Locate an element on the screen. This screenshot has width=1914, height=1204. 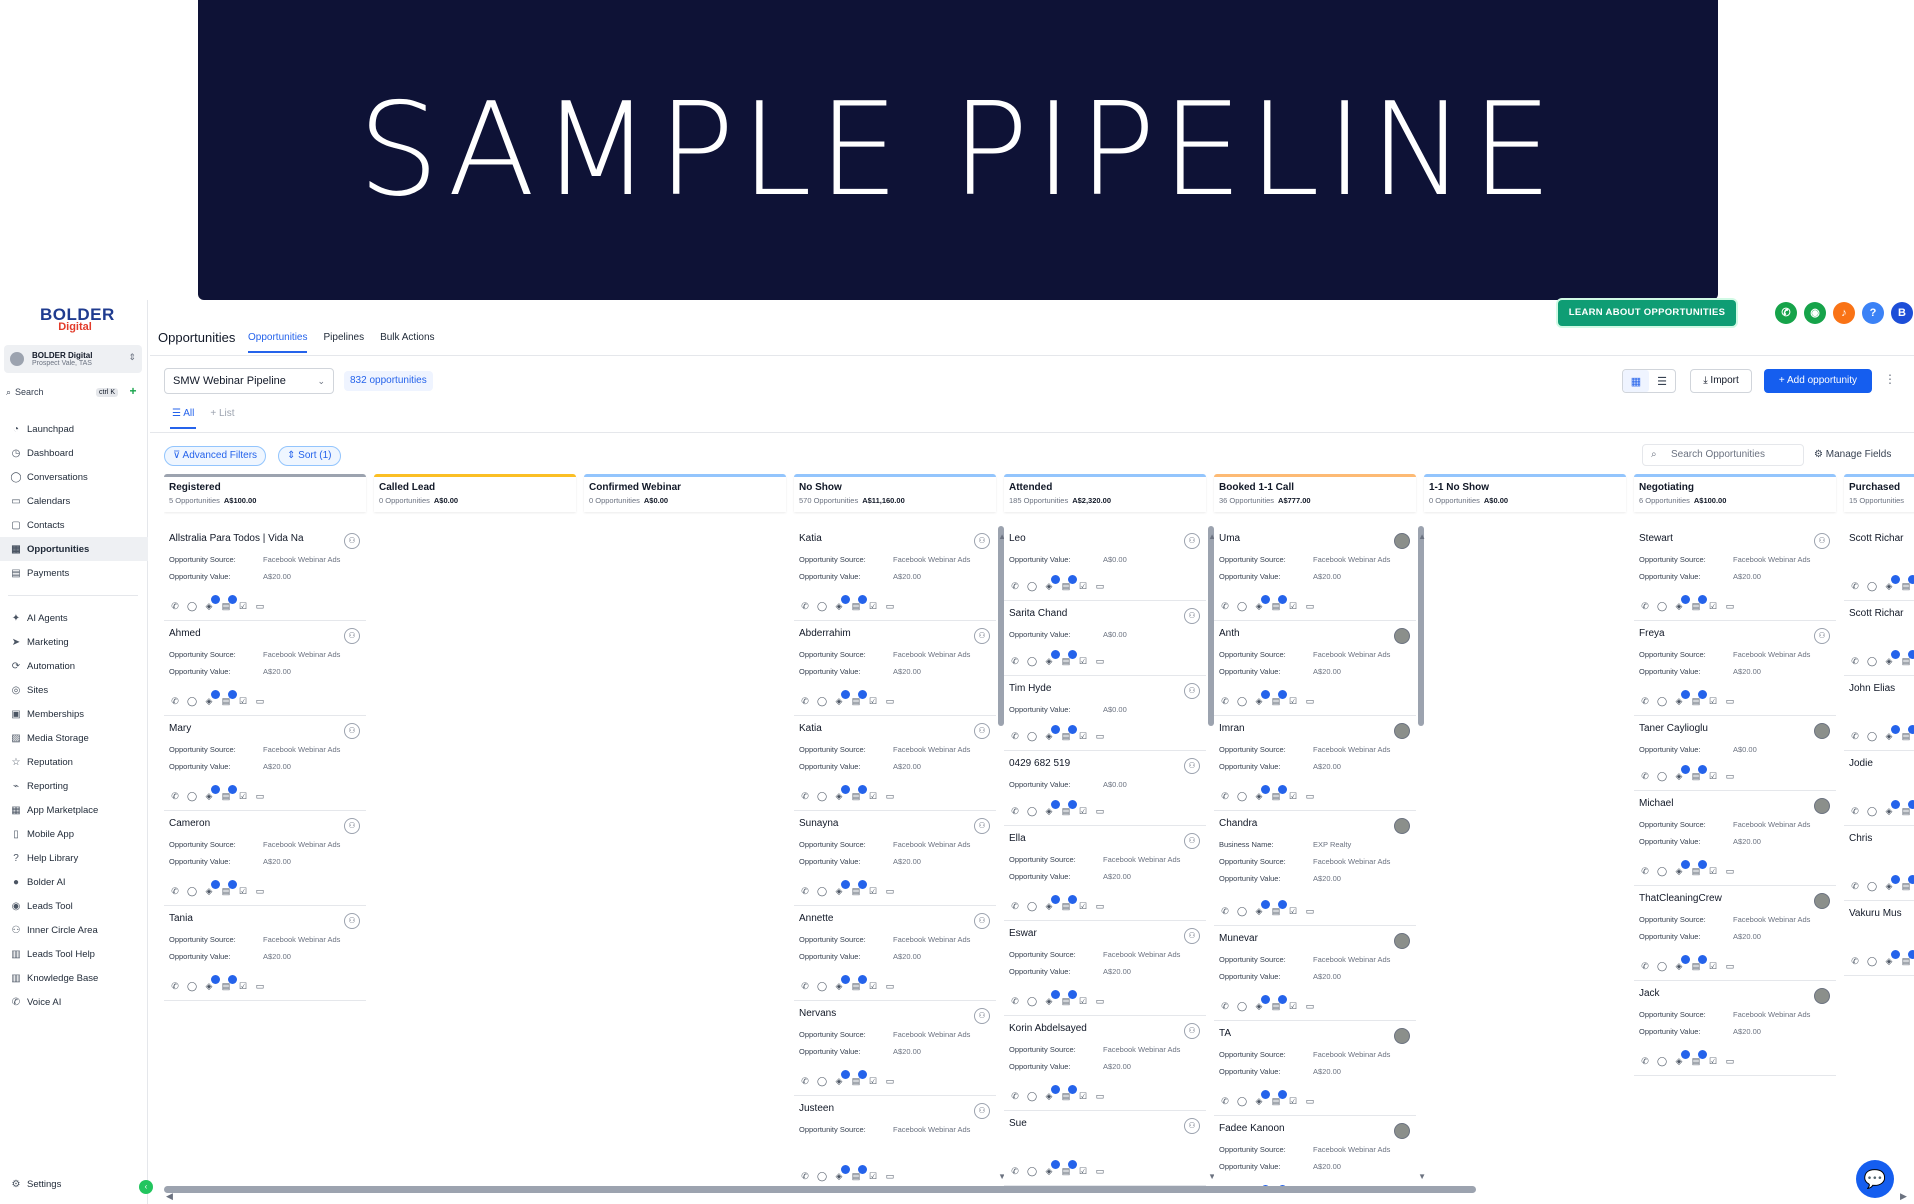
card-name: Katia is located at coordinates (884, 728).